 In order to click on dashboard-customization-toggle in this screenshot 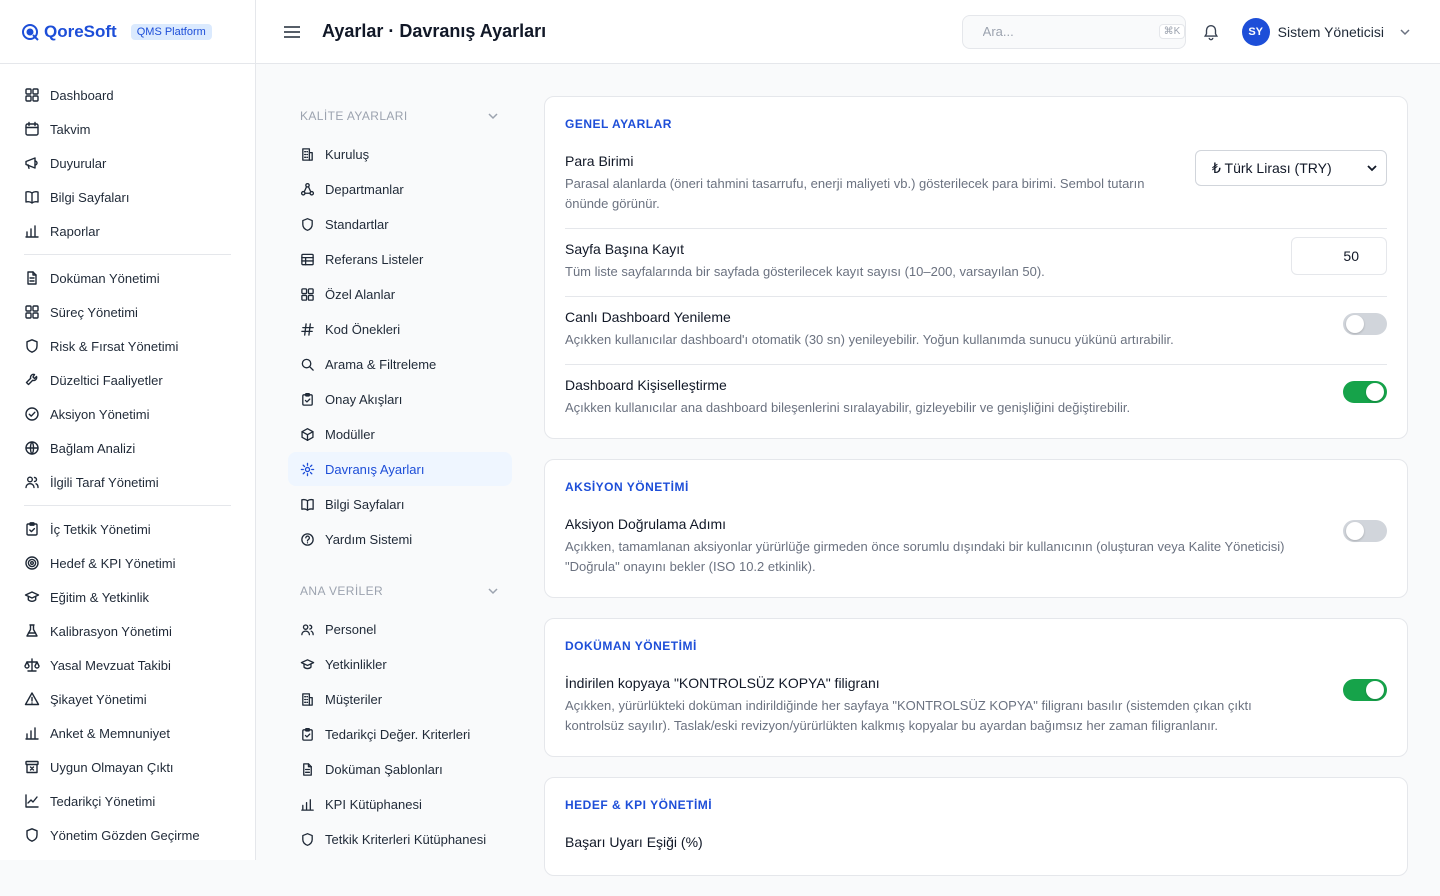, I will do `click(1365, 392)`.